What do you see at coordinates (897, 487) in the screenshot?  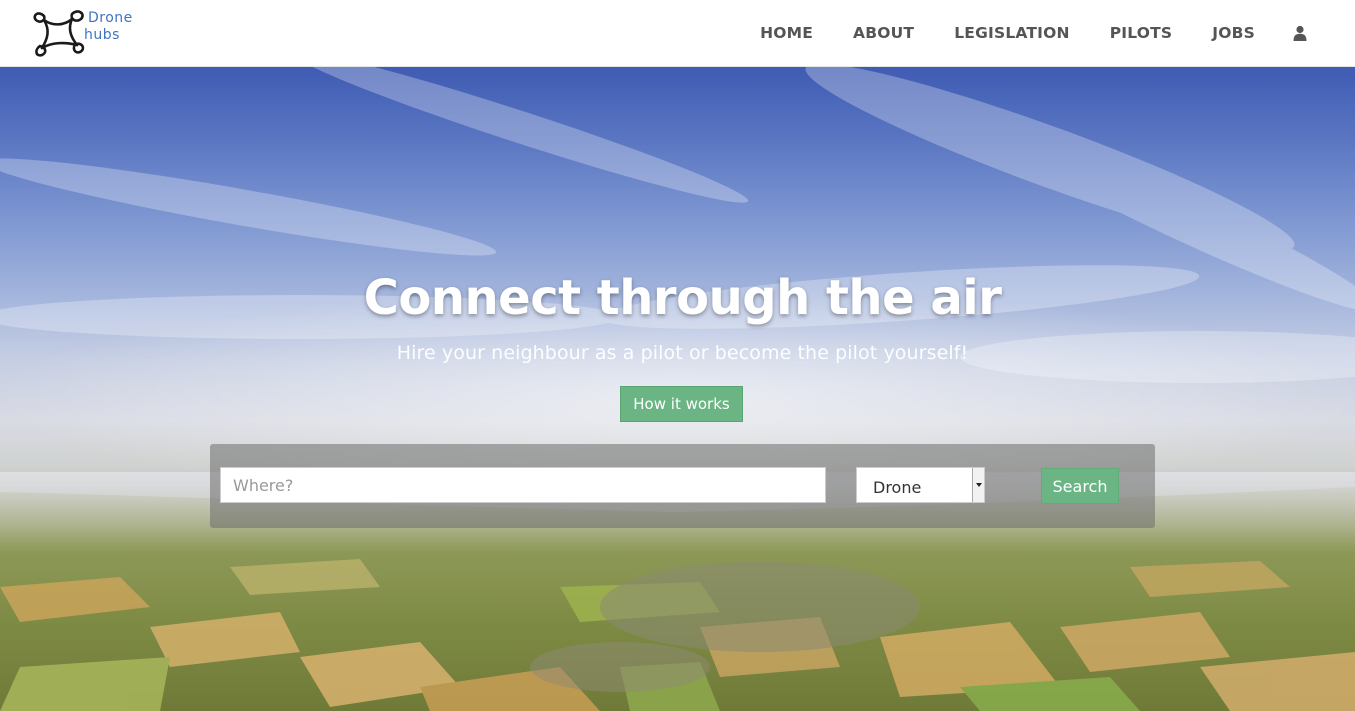 I see `type-select-value: Drone` at bounding box center [897, 487].